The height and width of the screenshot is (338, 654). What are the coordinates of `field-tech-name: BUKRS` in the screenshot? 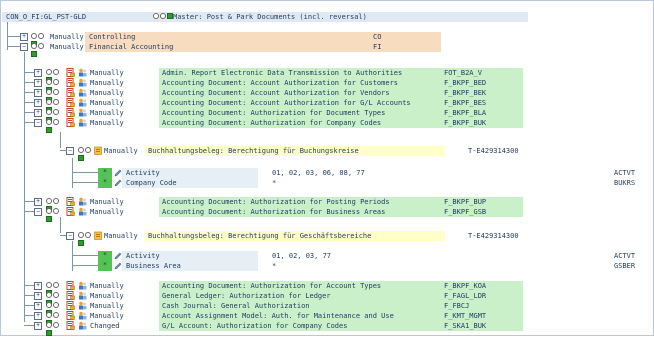 It's located at (625, 183).